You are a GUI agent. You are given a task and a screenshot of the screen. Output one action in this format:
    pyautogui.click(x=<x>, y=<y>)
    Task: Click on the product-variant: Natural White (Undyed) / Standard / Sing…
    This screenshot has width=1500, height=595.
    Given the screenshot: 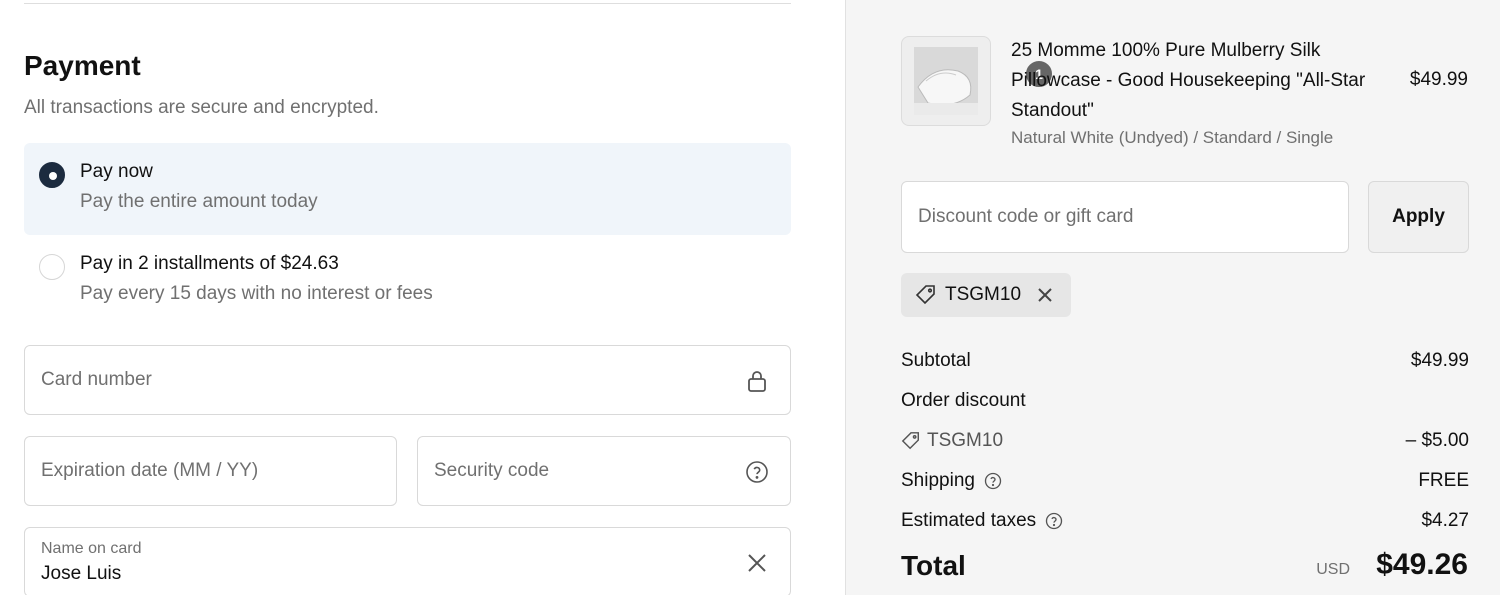 What is the action you would take?
    pyautogui.click(x=1172, y=137)
    